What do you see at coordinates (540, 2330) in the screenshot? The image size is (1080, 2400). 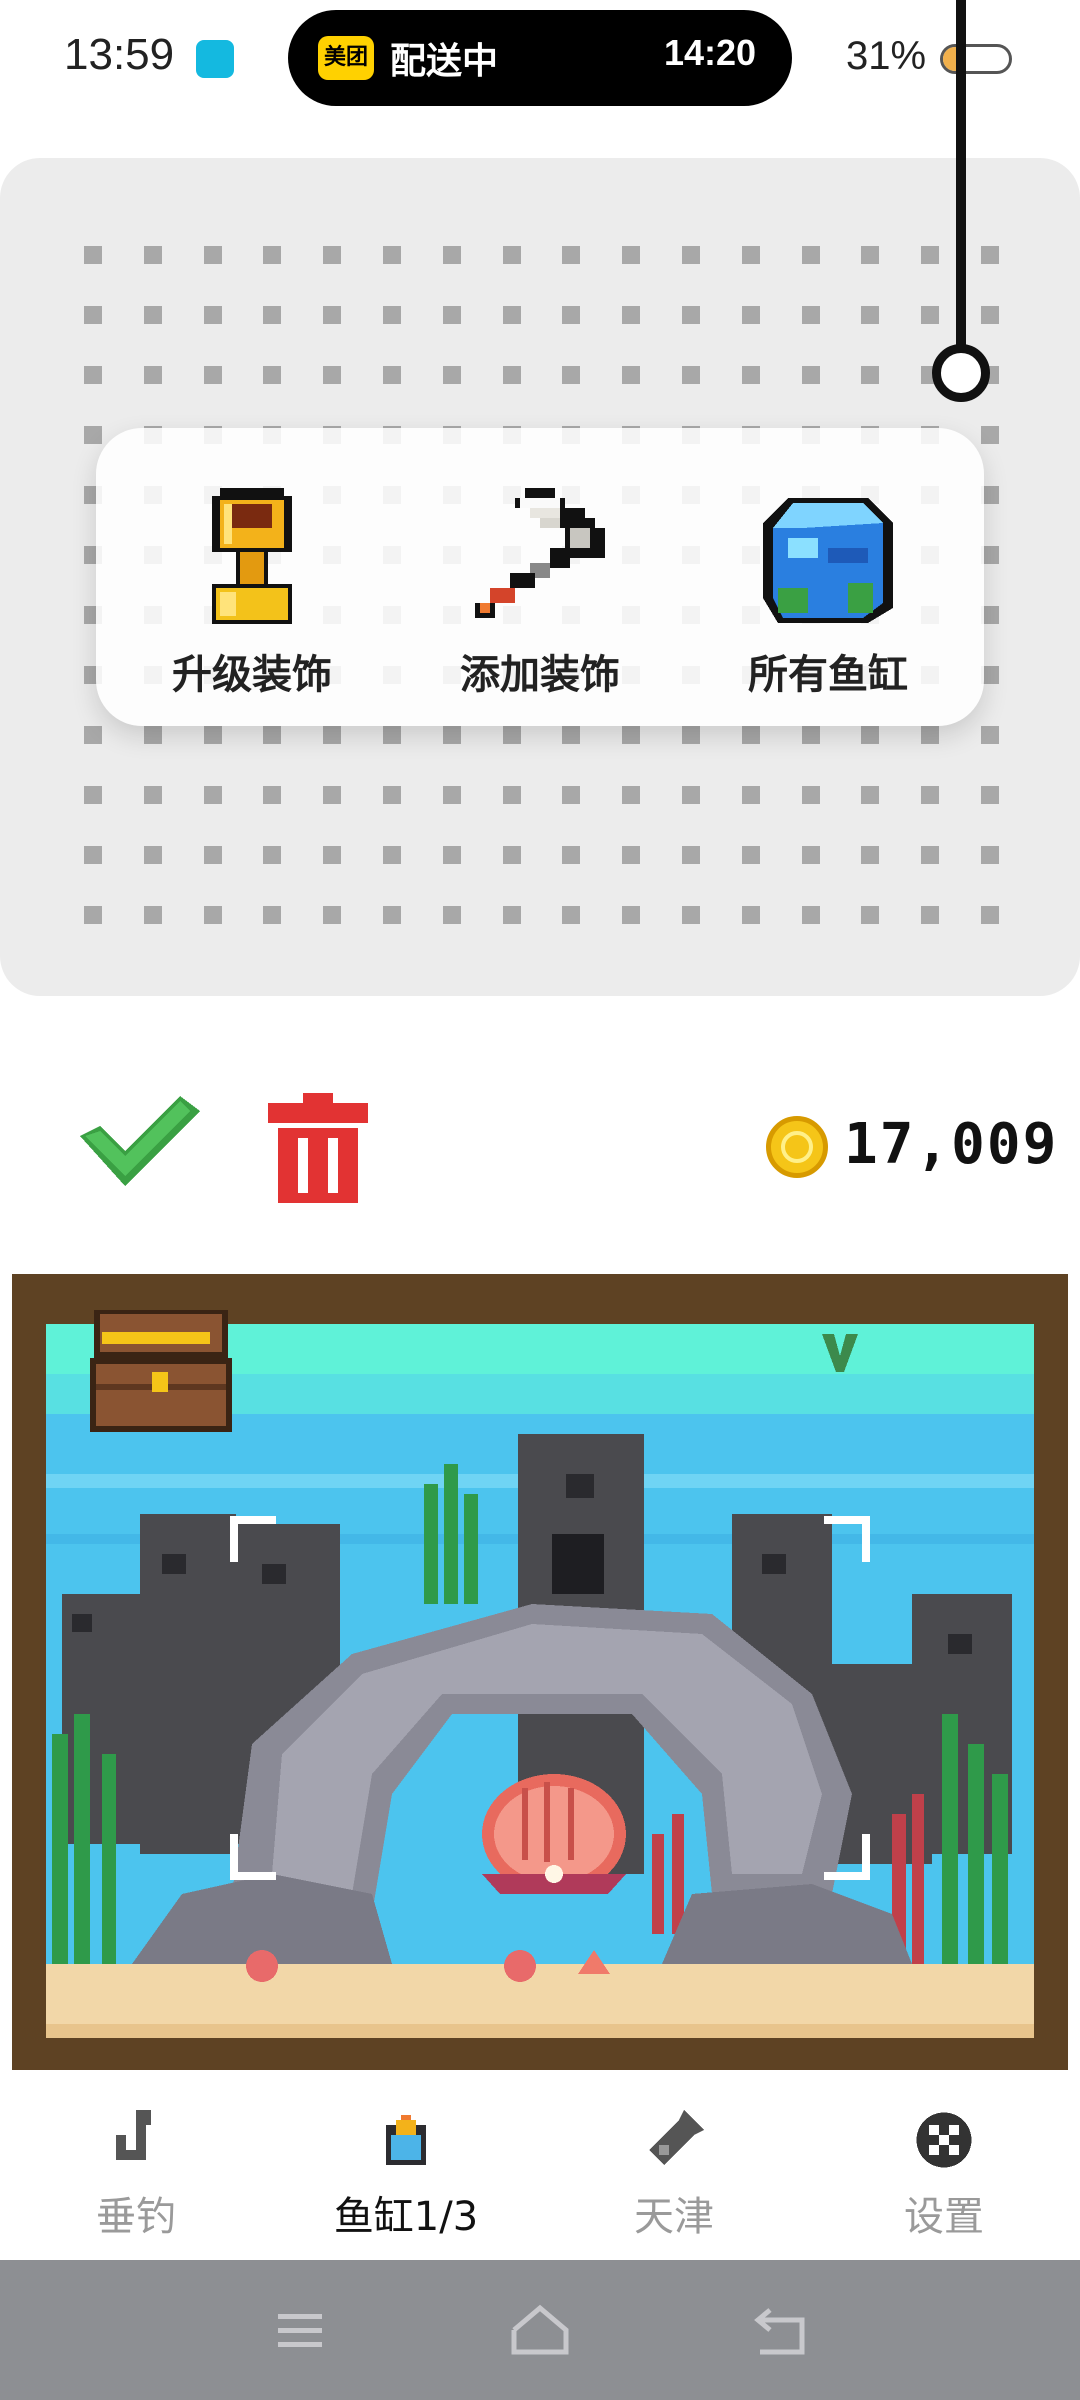 I see `home-icon` at bounding box center [540, 2330].